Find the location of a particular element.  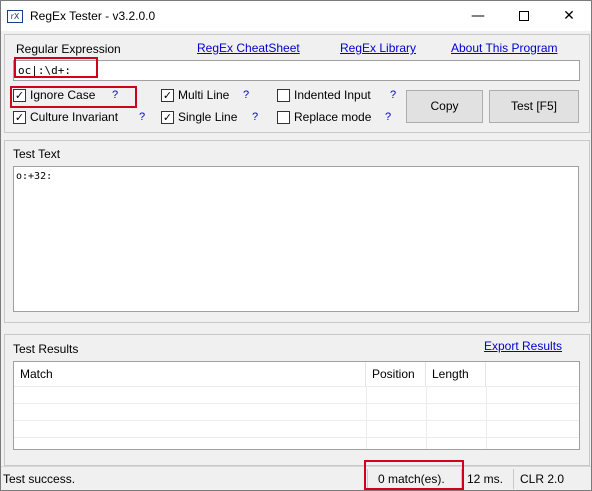

indented-input-help: ? is located at coordinates (393, 95).